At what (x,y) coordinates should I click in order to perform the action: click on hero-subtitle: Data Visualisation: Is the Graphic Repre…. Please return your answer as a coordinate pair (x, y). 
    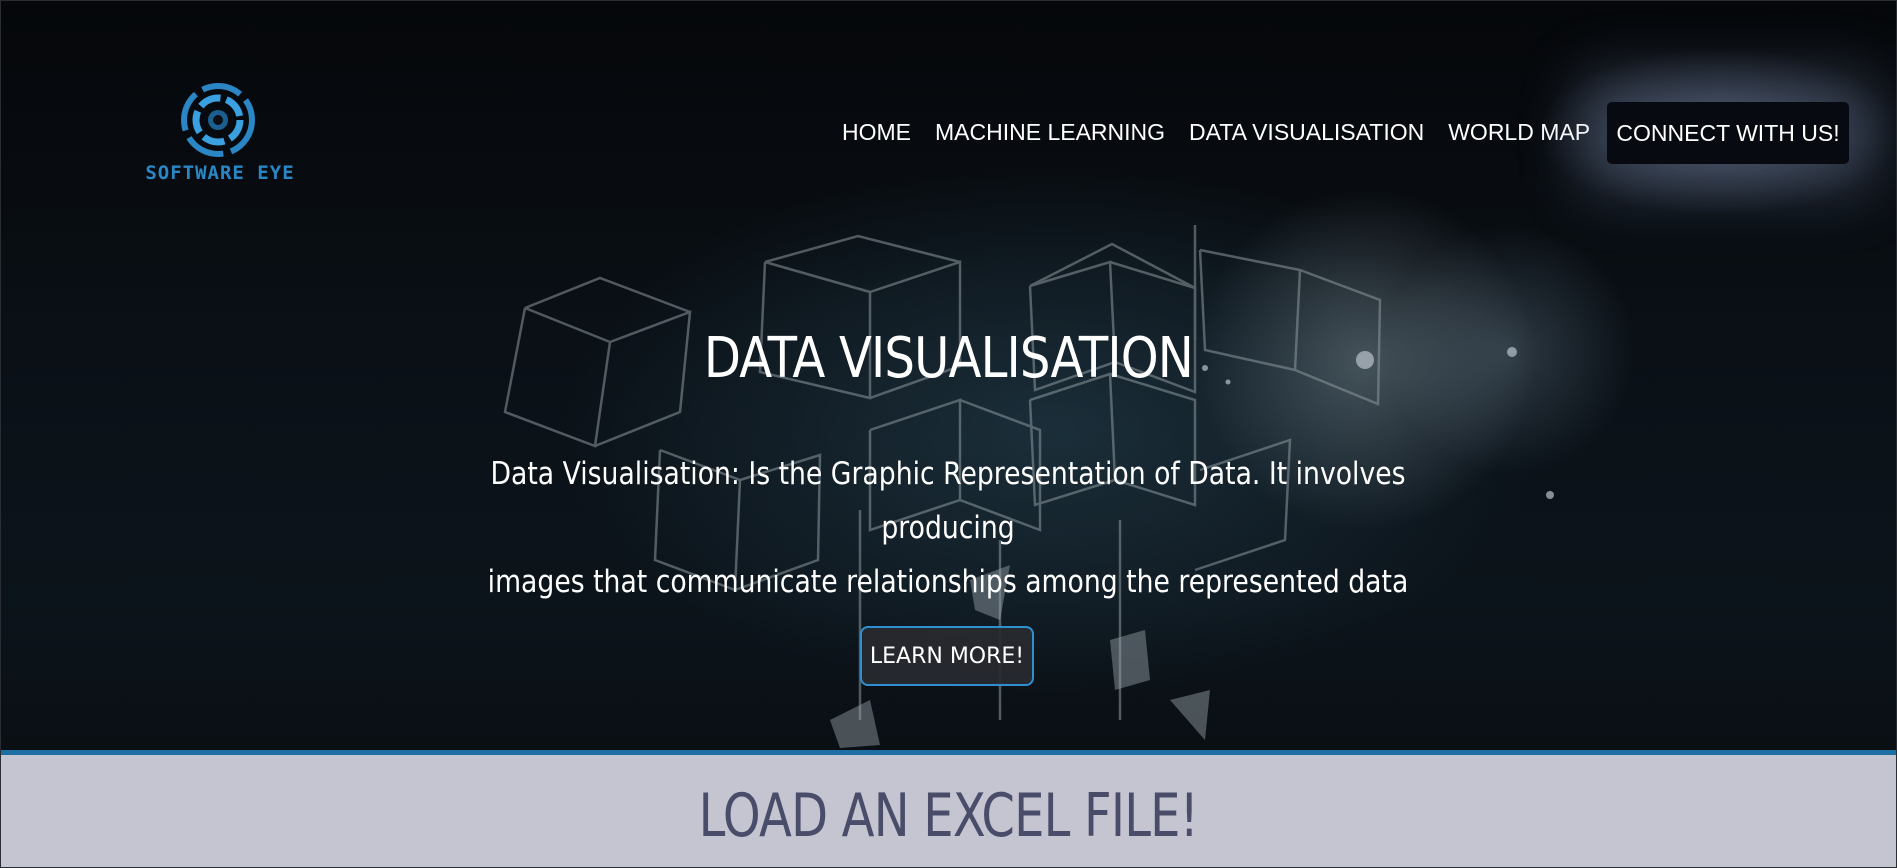
    Looking at the image, I should click on (948, 528).